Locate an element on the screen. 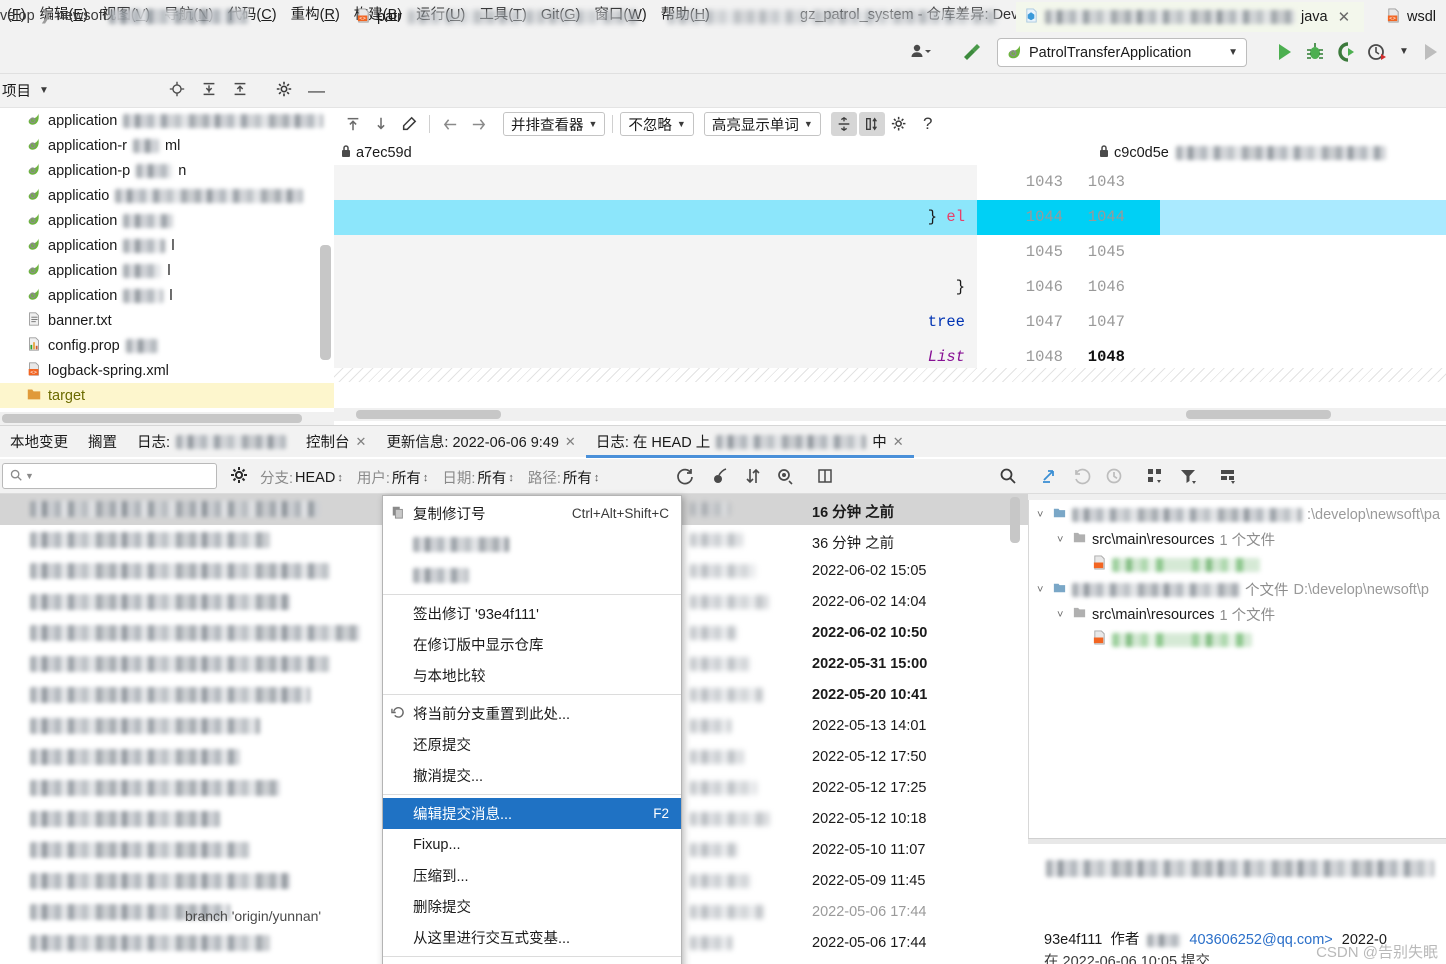 The height and width of the screenshot is (964, 1446). search-icon is located at coordinates (1008, 477).